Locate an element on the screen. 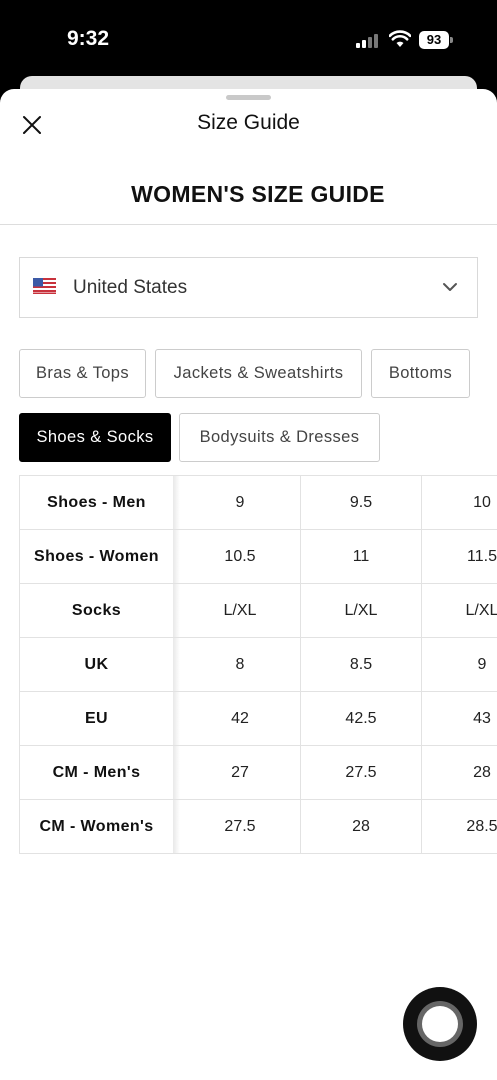  table-cell: 28.5 is located at coordinates (459, 826).